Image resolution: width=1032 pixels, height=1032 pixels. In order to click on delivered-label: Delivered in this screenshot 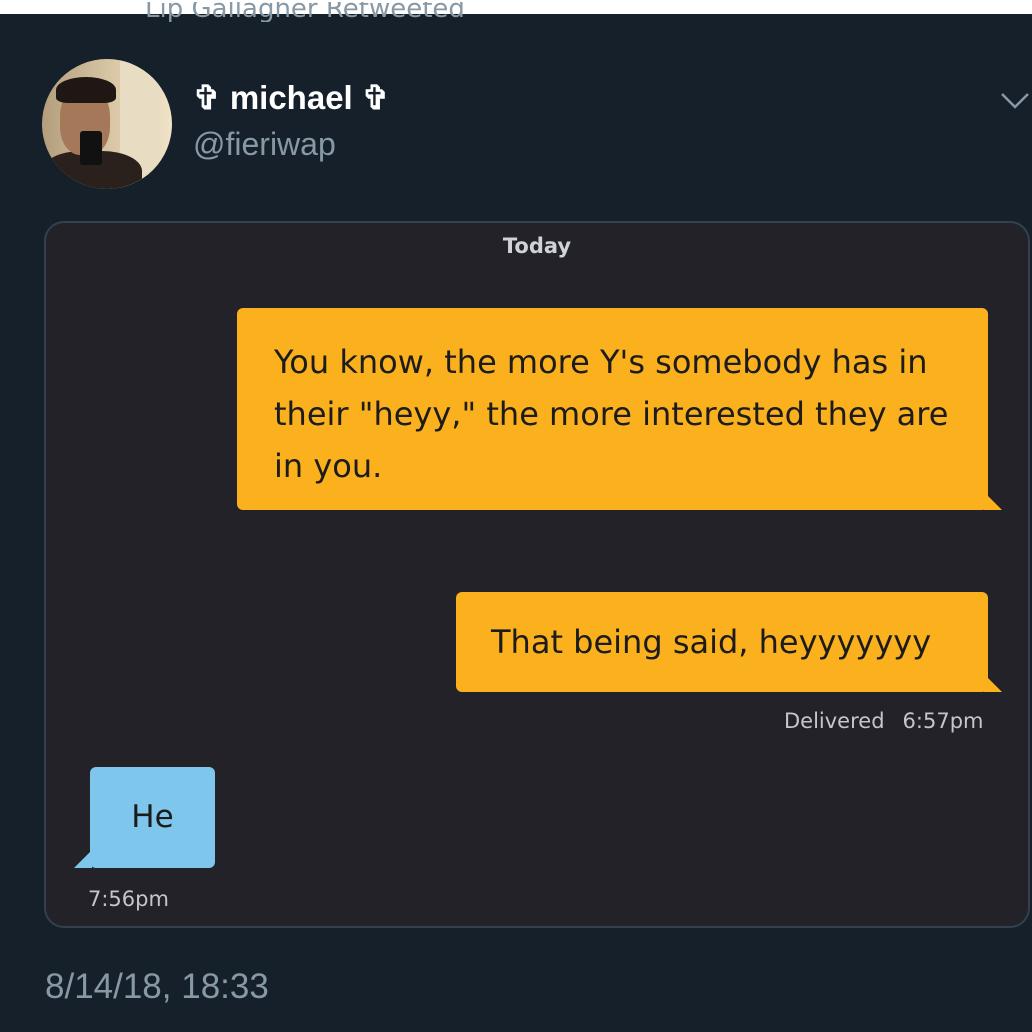, I will do `click(834, 721)`.